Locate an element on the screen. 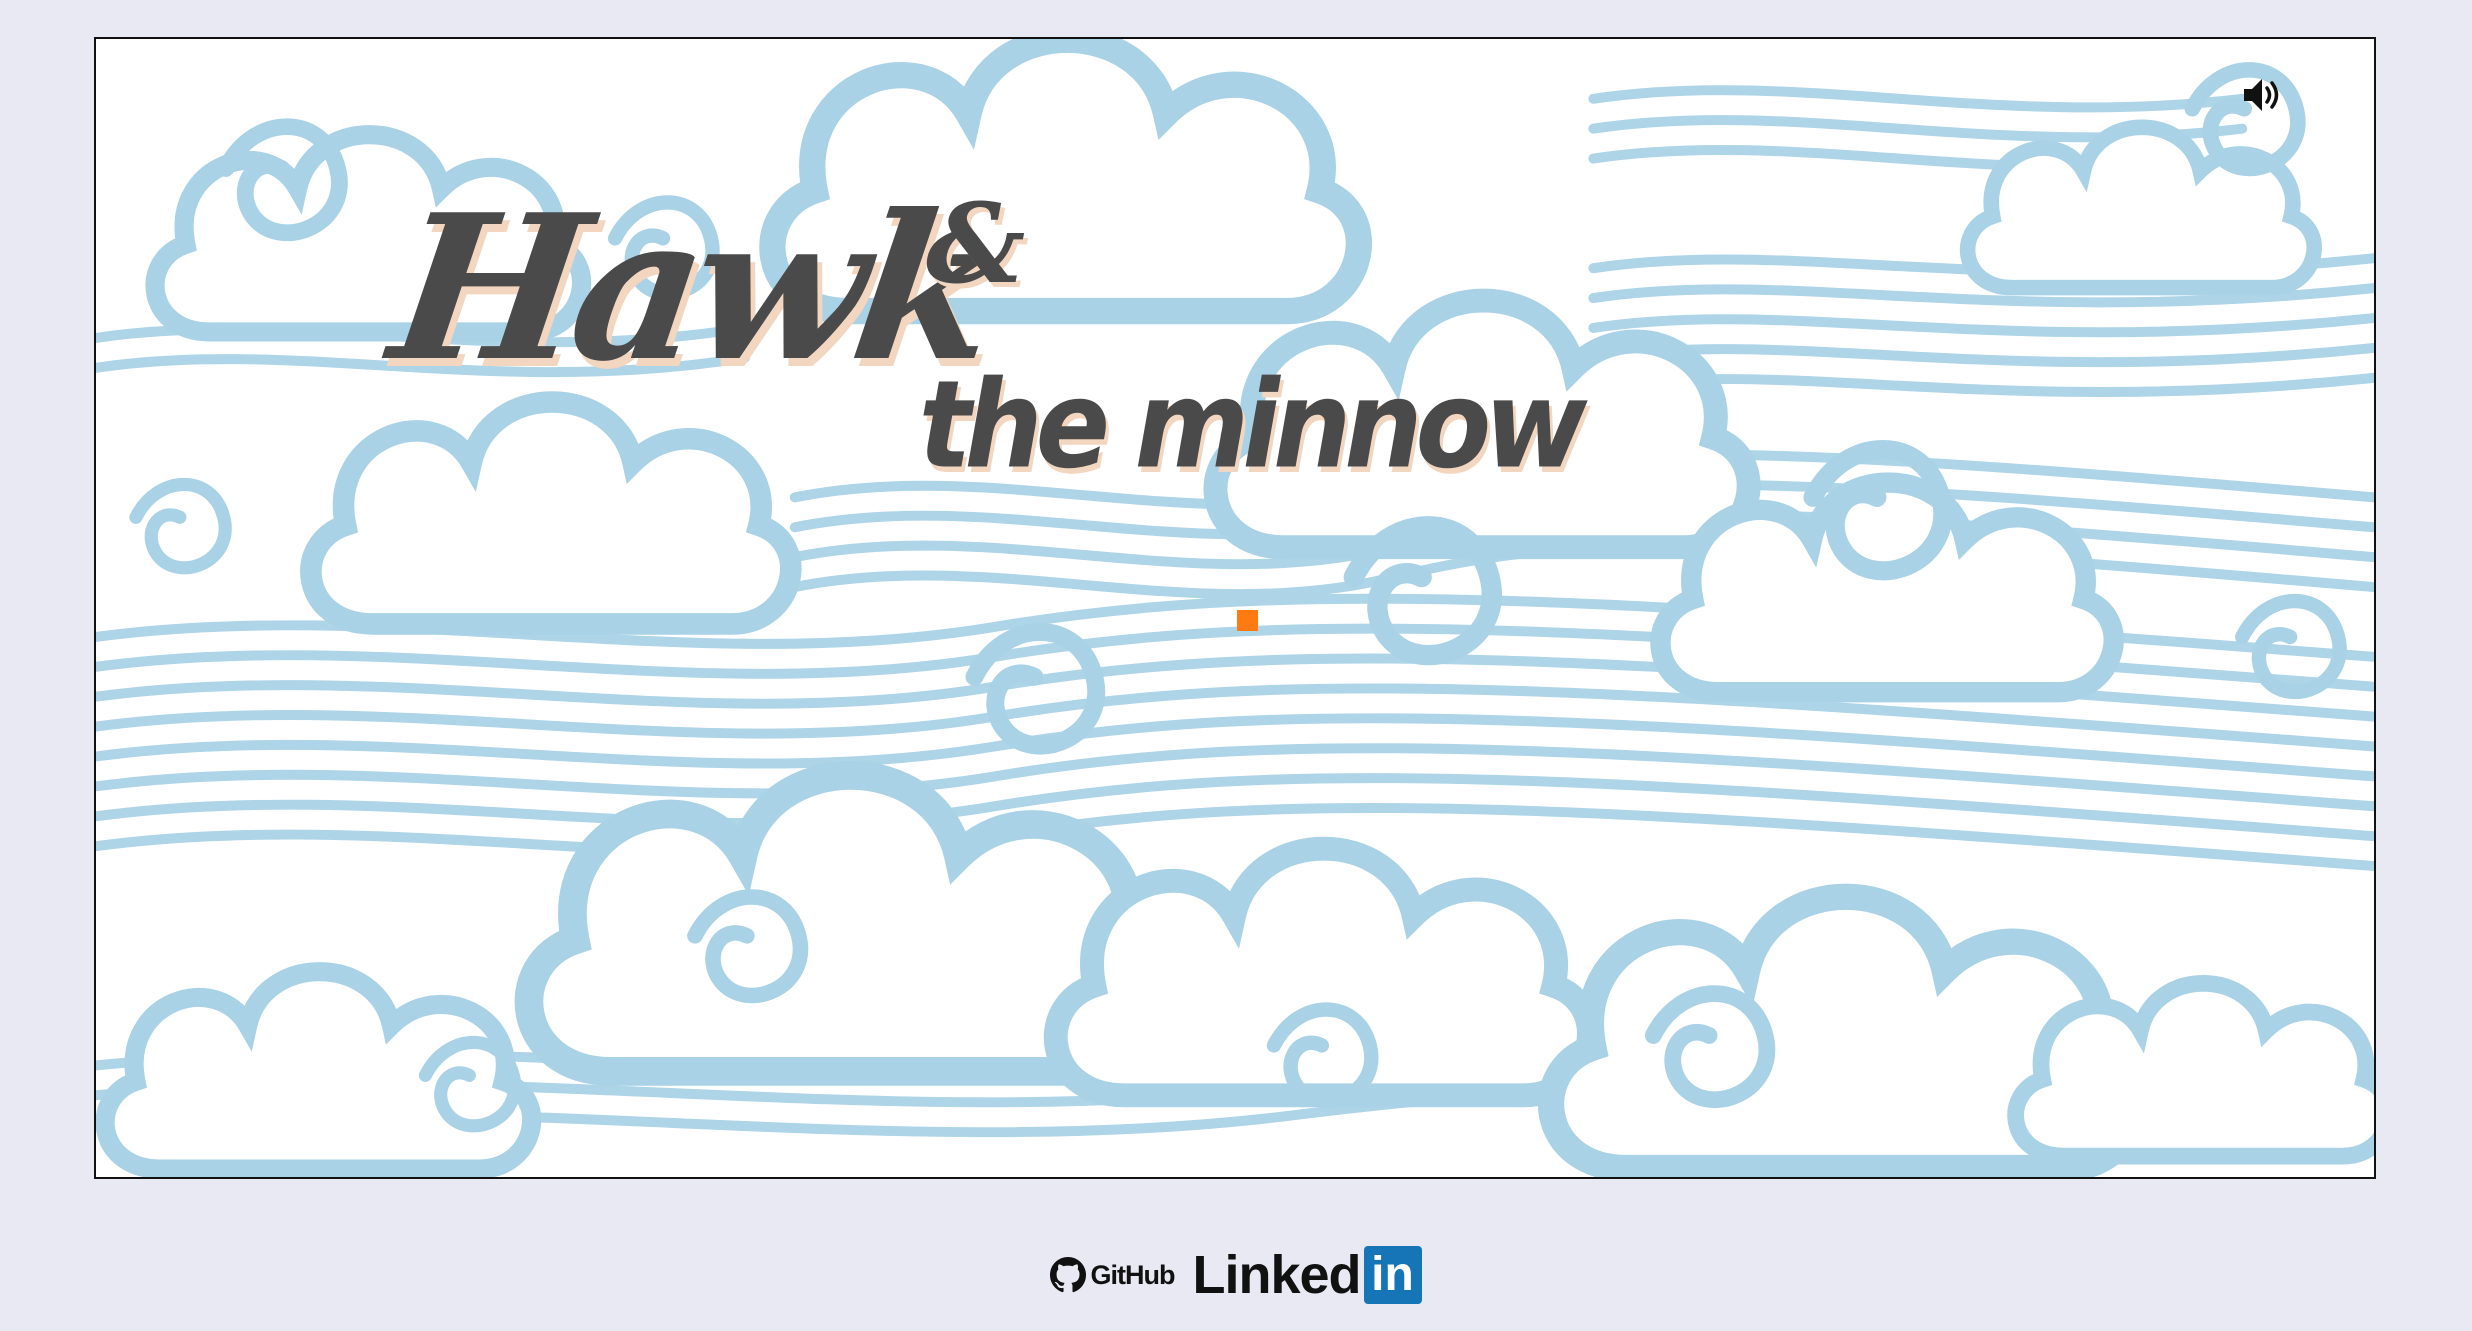  github-label: GitHub is located at coordinates (1132, 1274).